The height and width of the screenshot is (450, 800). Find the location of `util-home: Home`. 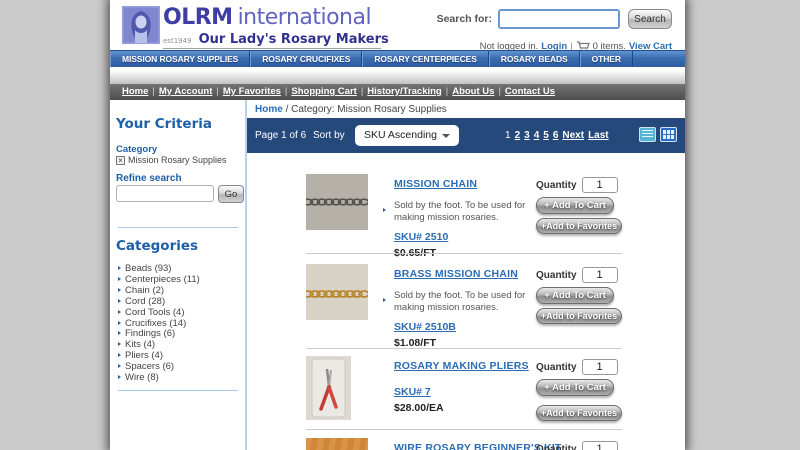

util-home: Home is located at coordinates (135, 91).